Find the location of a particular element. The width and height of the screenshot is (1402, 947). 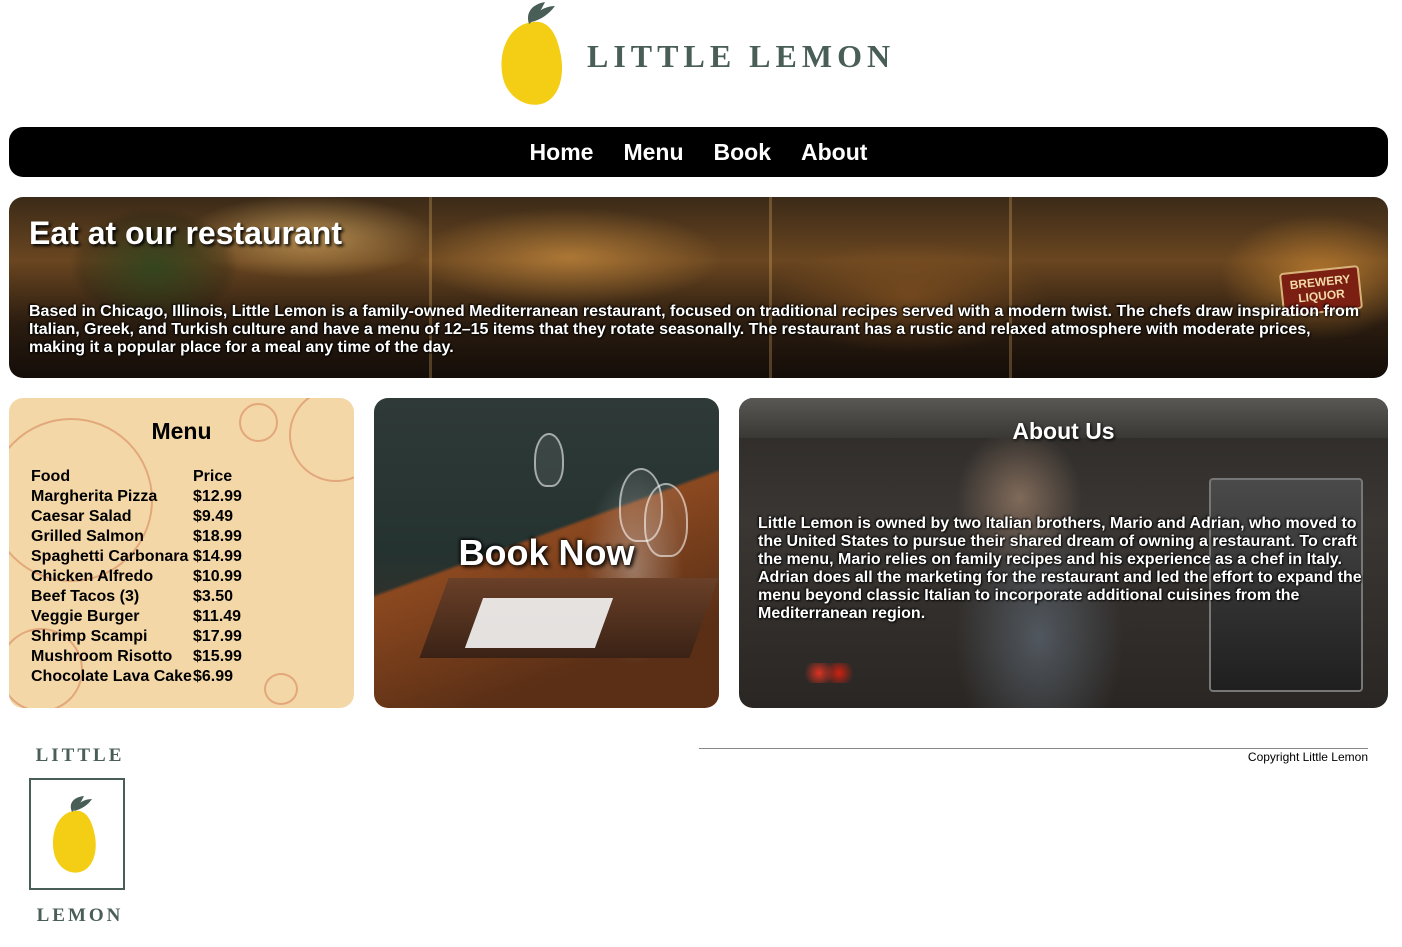

menu-row: Grilled Salmon $18.99 is located at coordinates (136, 537).